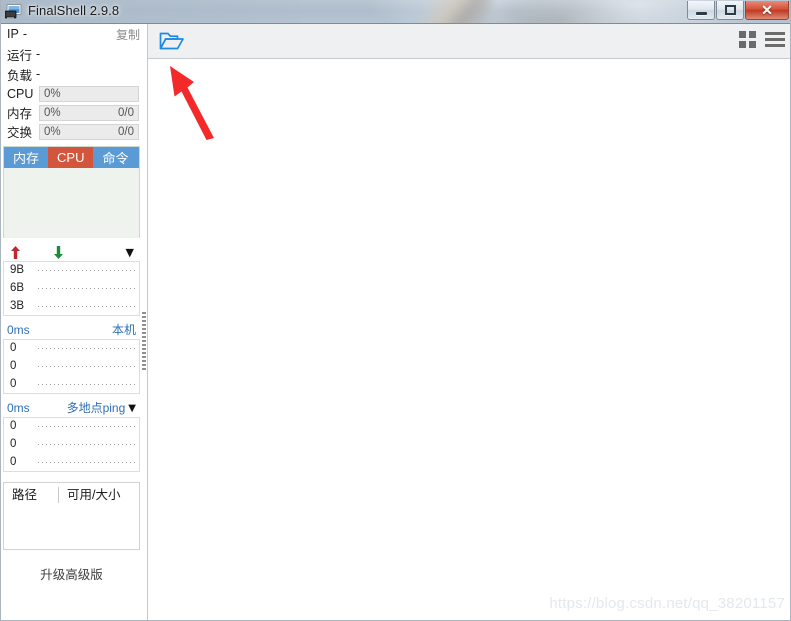  I want to click on ip-value: -, so click(24, 34).